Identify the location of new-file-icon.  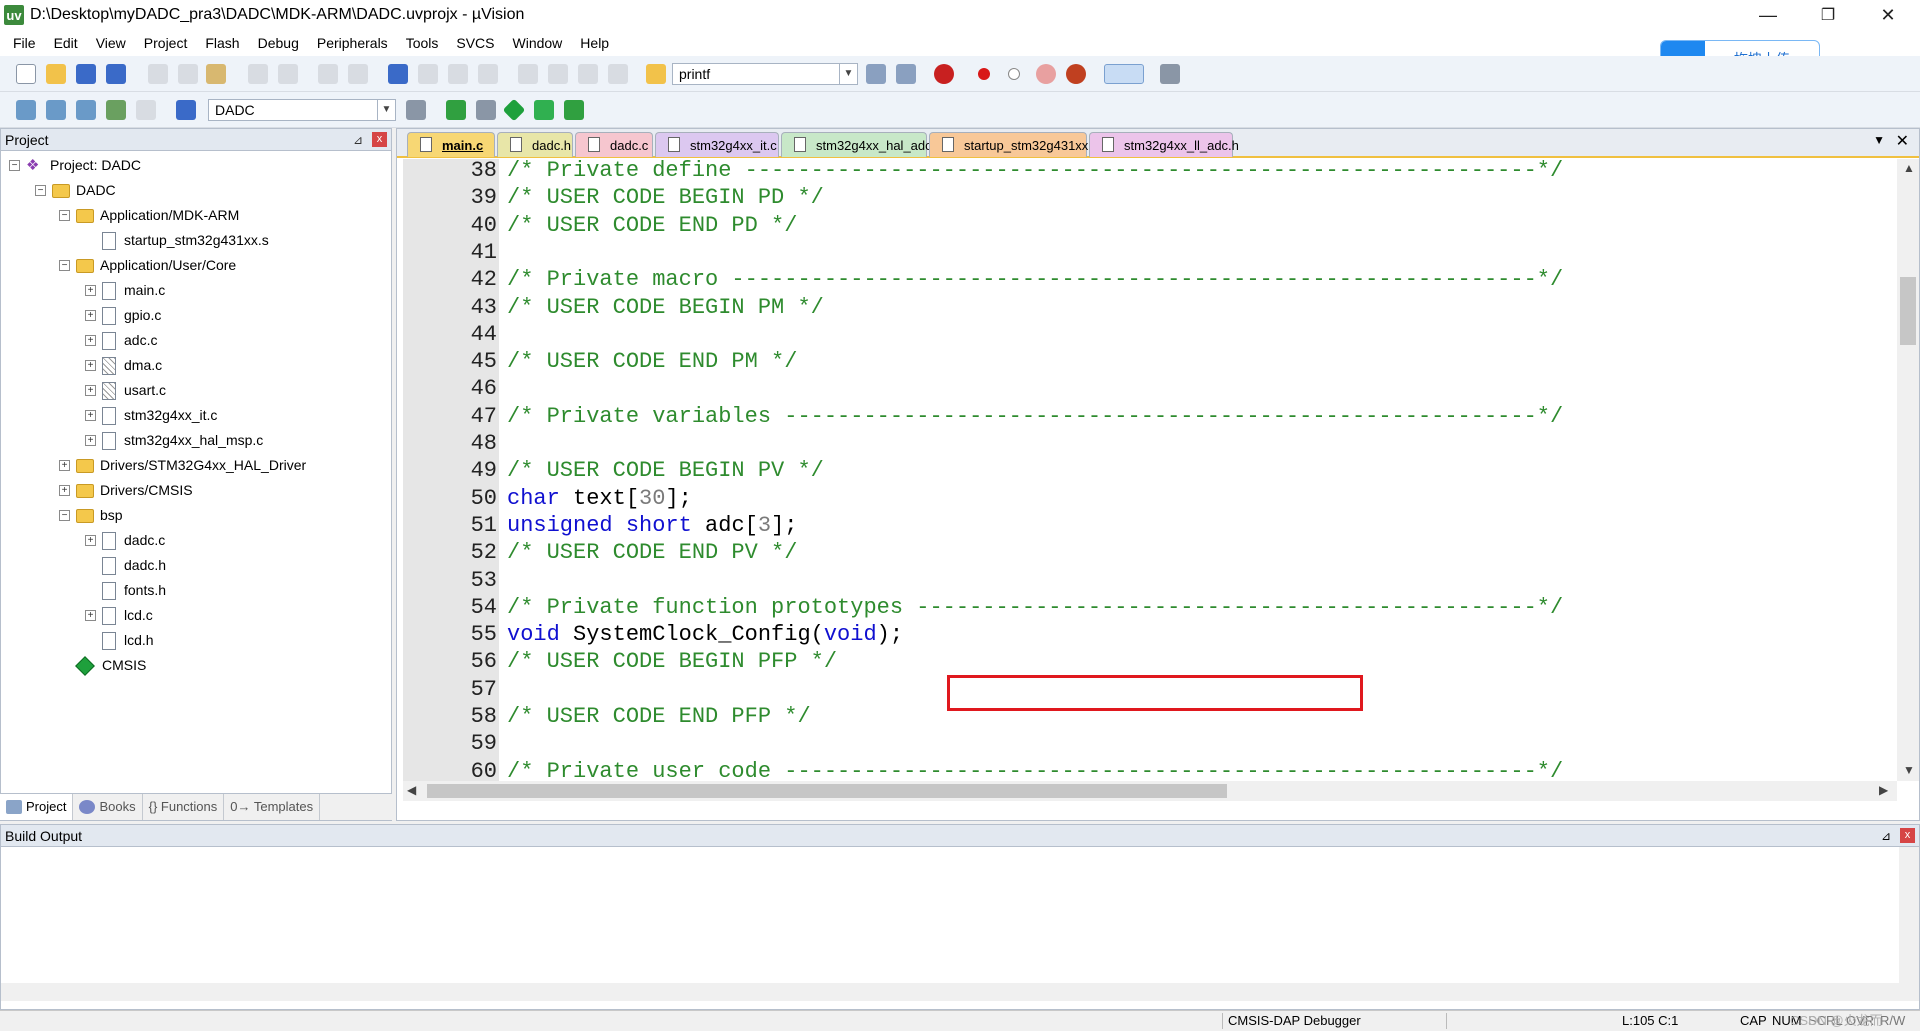
(26, 74).